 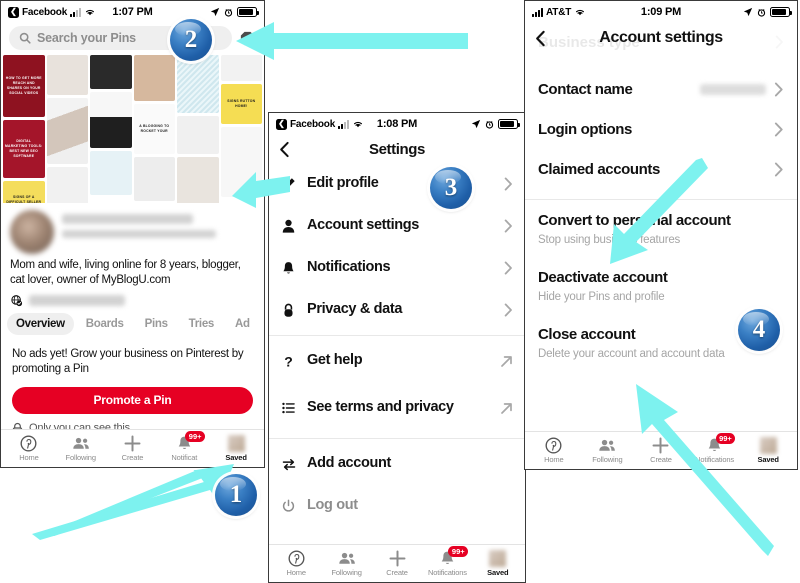 I want to click on pin-thumbnail: A Blogging To Rocket Your, so click(x=154, y=129).